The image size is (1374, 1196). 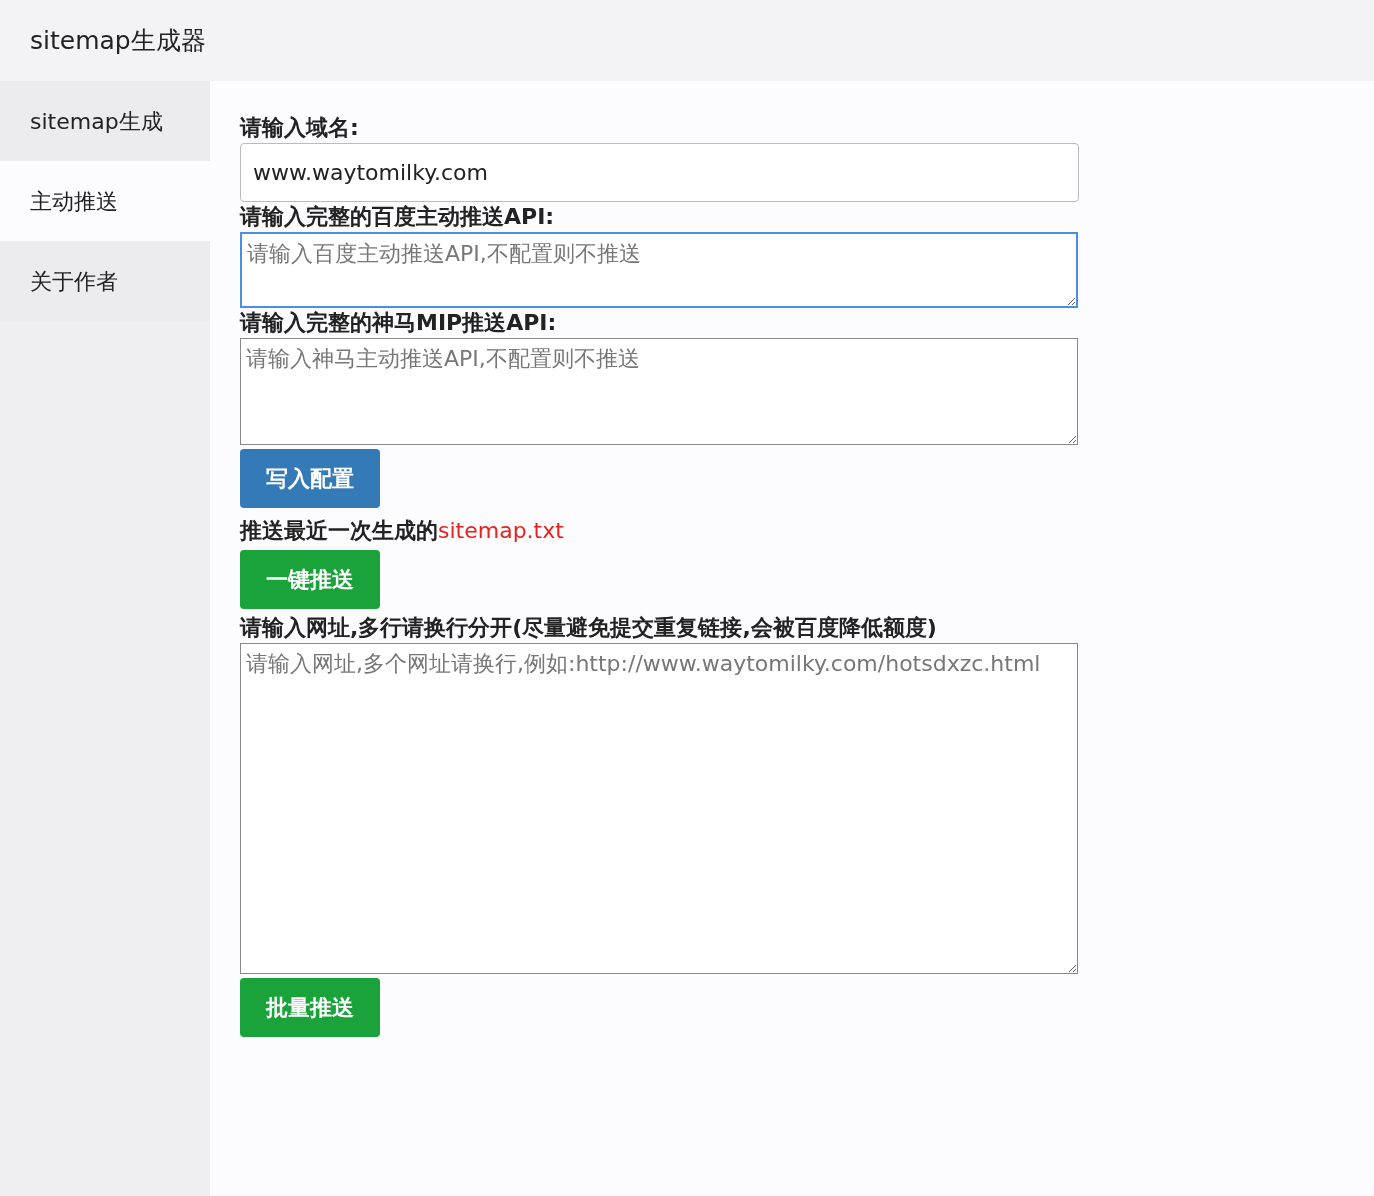 I want to click on field-label: 请输入域名:, so click(x=300, y=128).